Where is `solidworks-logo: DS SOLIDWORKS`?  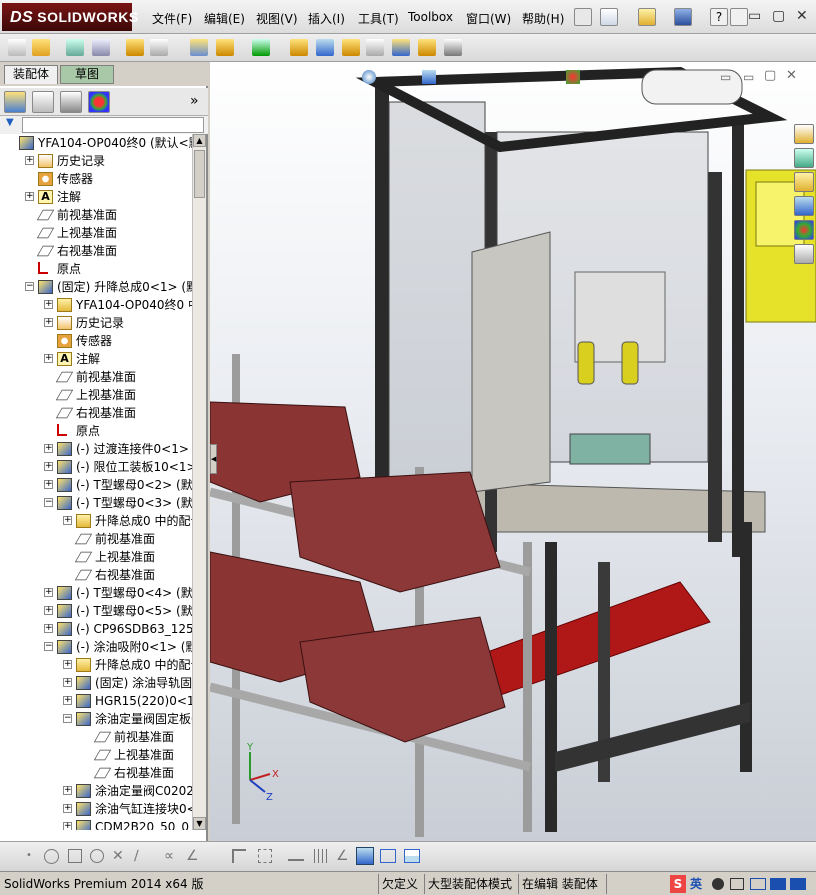 solidworks-logo: DS SOLIDWORKS is located at coordinates (70, 17).